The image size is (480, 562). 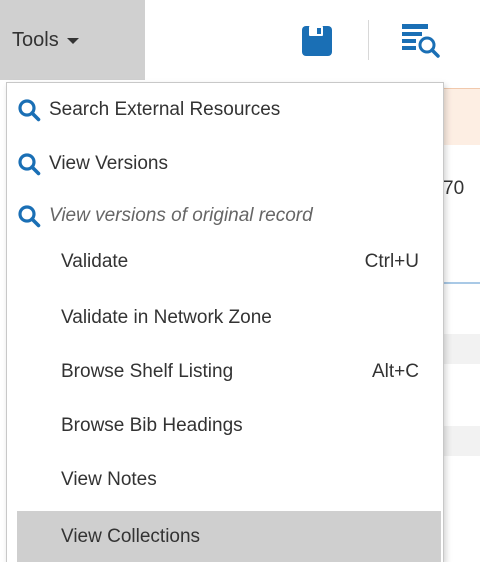 I want to click on menu-item-view-versions-of-original-record: View versions of original record, so click(x=229, y=216).